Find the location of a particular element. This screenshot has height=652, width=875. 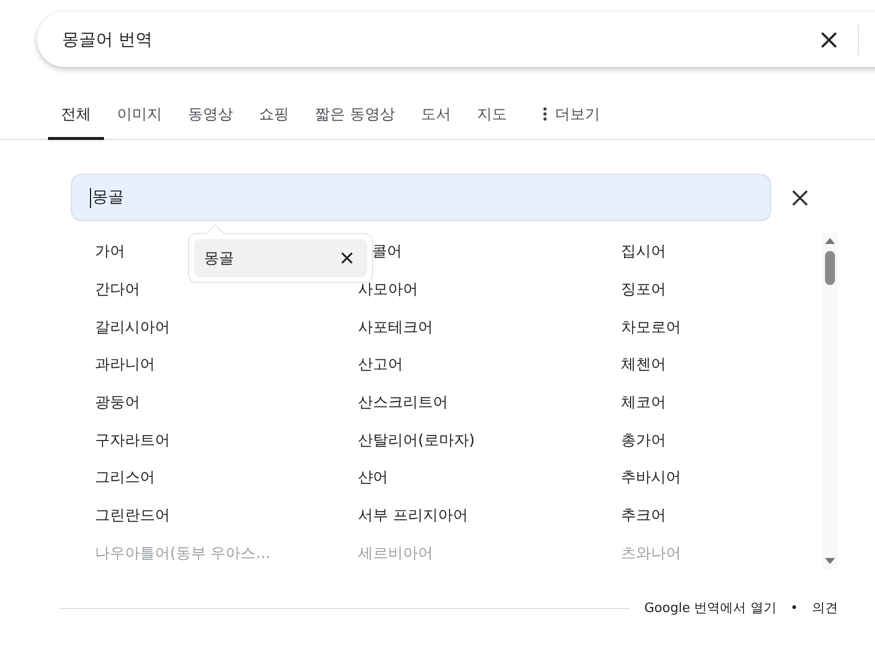

tab: 도서 is located at coordinates (436, 115).